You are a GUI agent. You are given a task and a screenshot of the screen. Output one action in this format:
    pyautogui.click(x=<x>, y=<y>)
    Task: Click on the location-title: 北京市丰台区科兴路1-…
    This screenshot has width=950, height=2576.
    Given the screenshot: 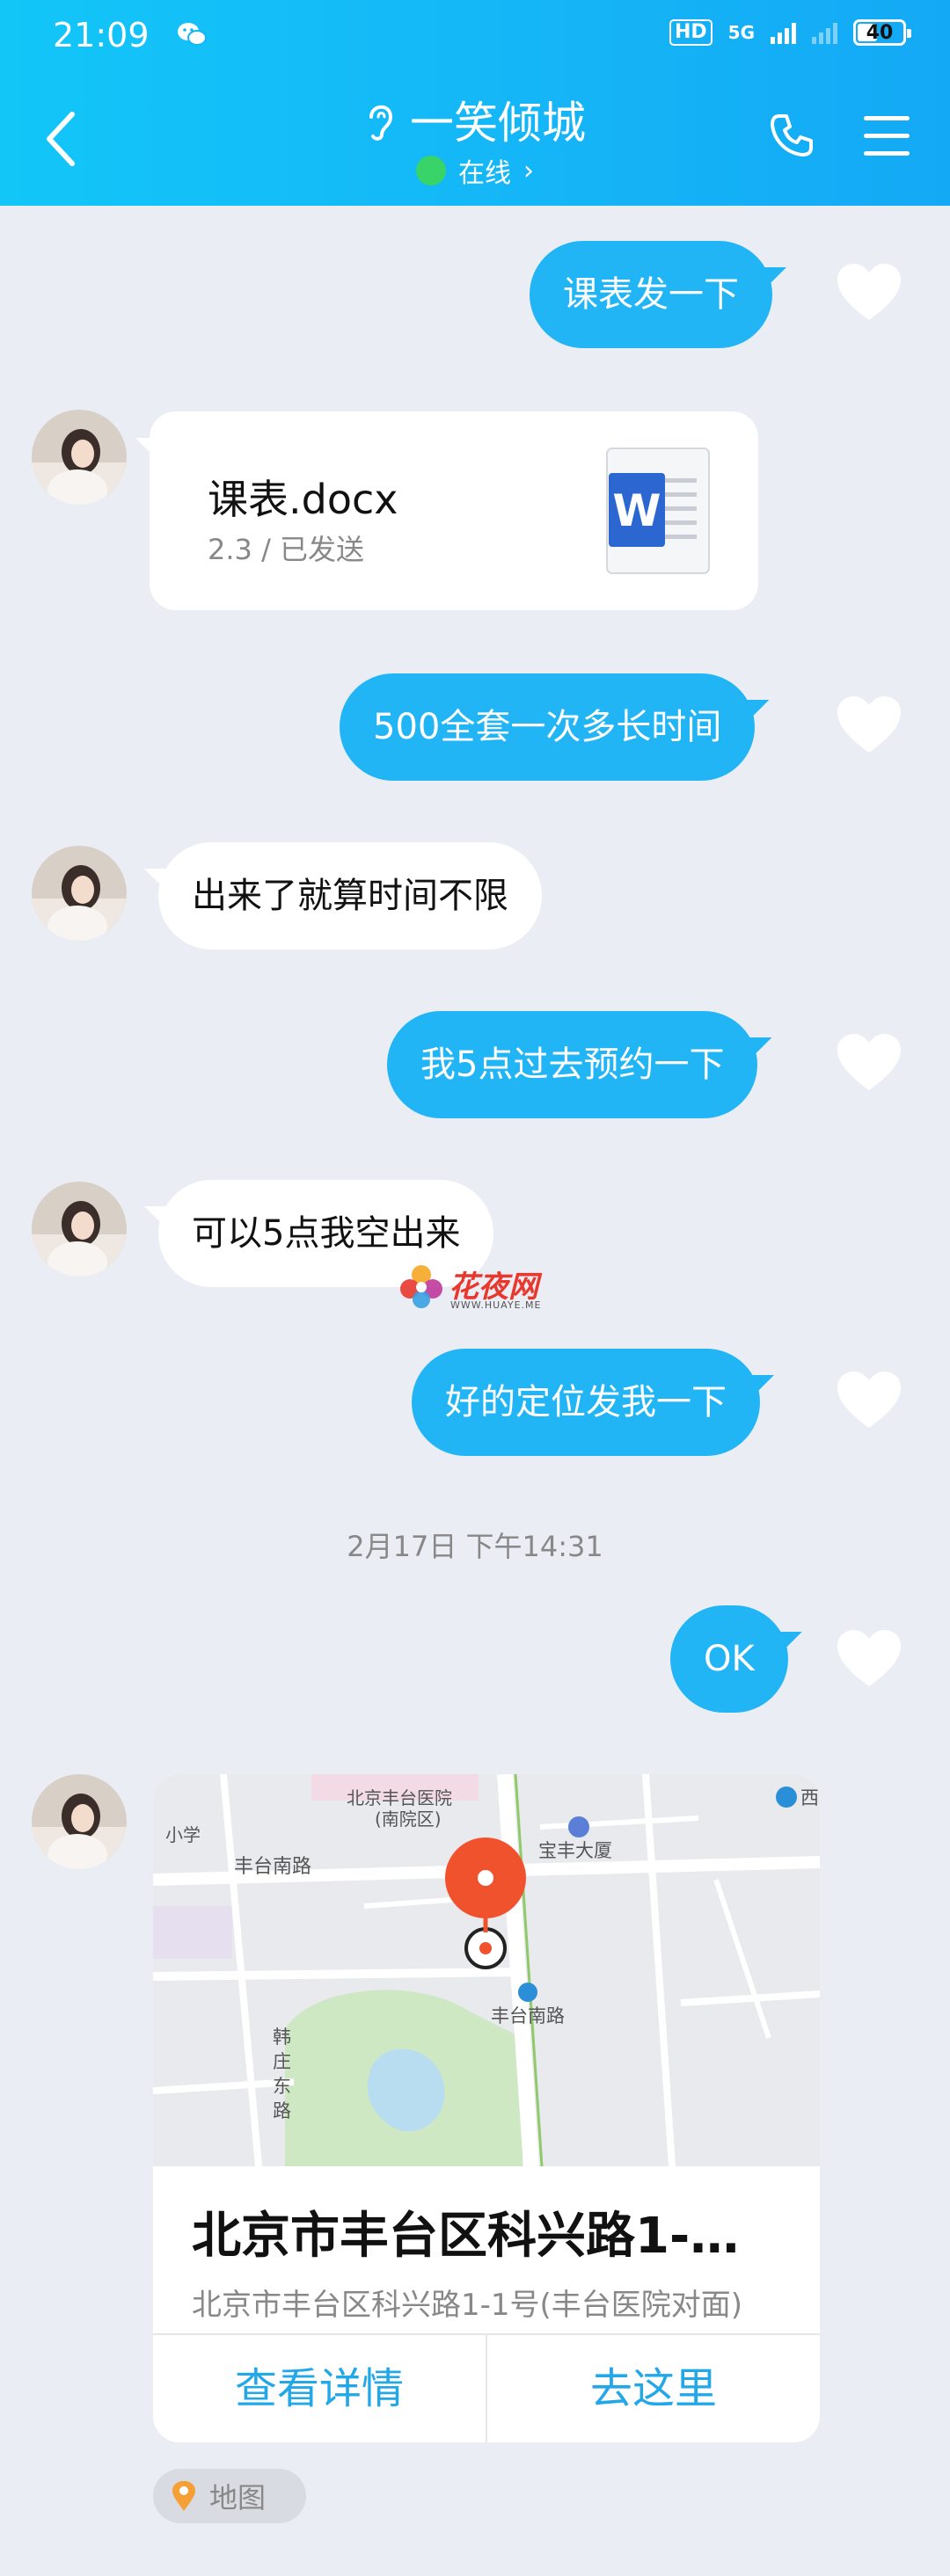 What is the action you would take?
    pyautogui.click(x=466, y=2236)
    